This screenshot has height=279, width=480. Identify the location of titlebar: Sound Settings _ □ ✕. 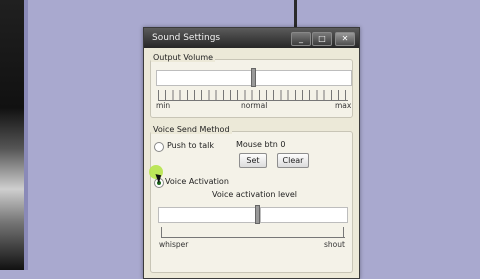
(251, 38).